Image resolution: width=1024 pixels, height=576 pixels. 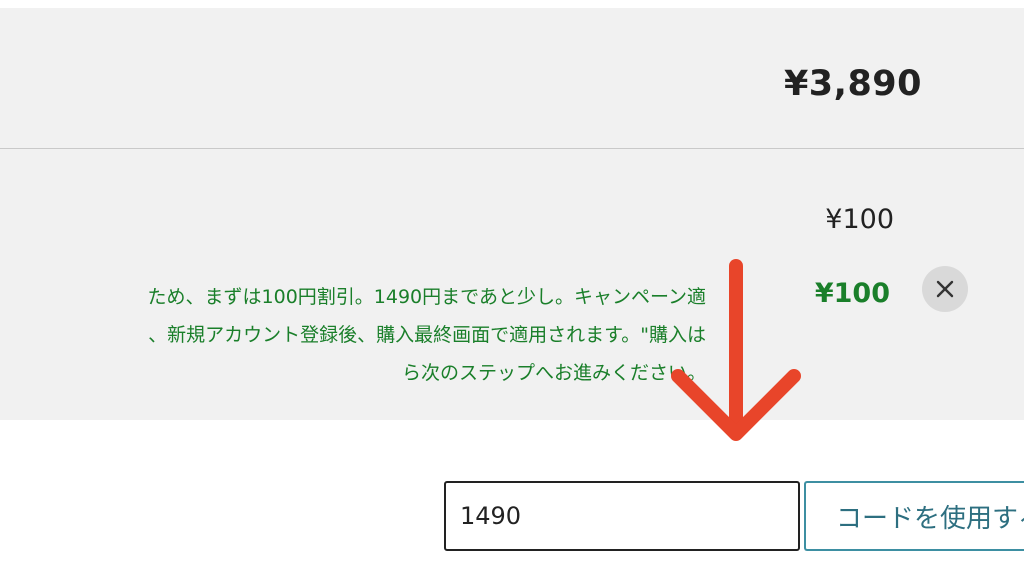 I want to click on promo-message-line: ため、まずは100円割引。1490円まであと少し。キャンペーン適, so click(x=426, y=297).